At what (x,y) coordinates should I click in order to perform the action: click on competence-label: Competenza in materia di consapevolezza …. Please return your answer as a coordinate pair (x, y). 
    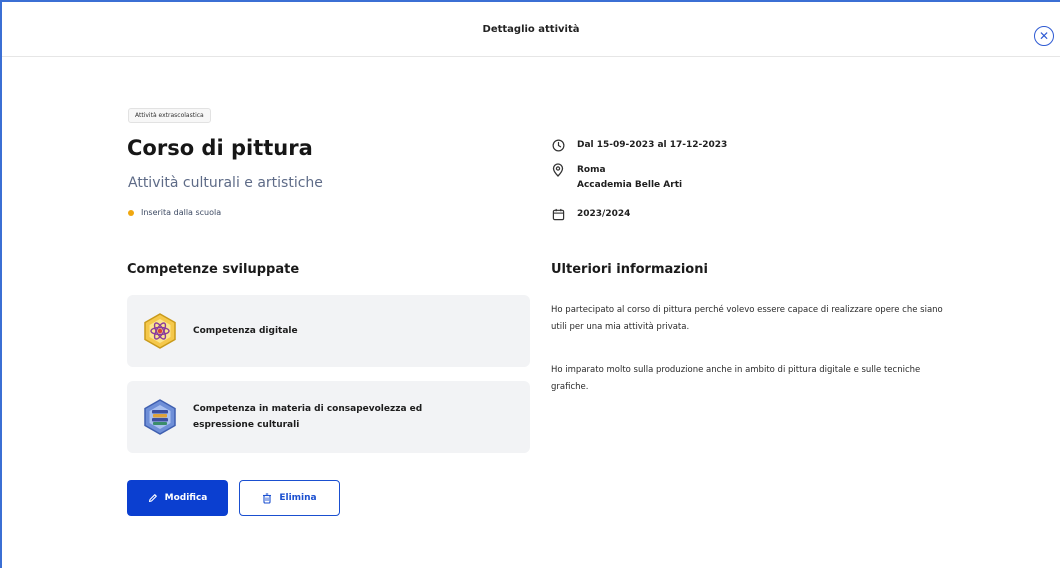
    Looking at the image, I should click on (308, 417).